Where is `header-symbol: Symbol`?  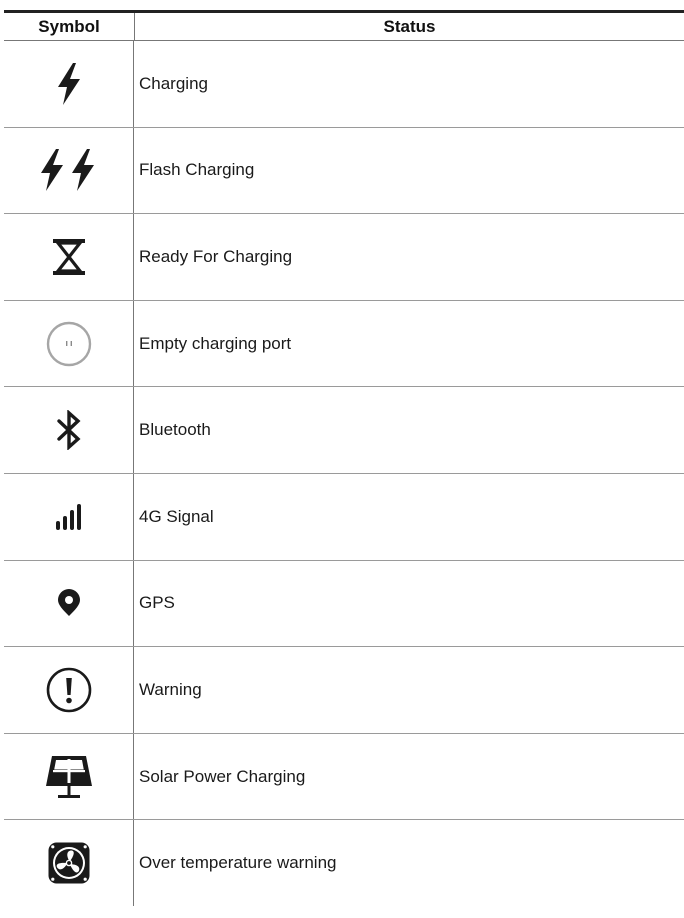 header-symbol: Symbol is located at coordinates (69, 26).